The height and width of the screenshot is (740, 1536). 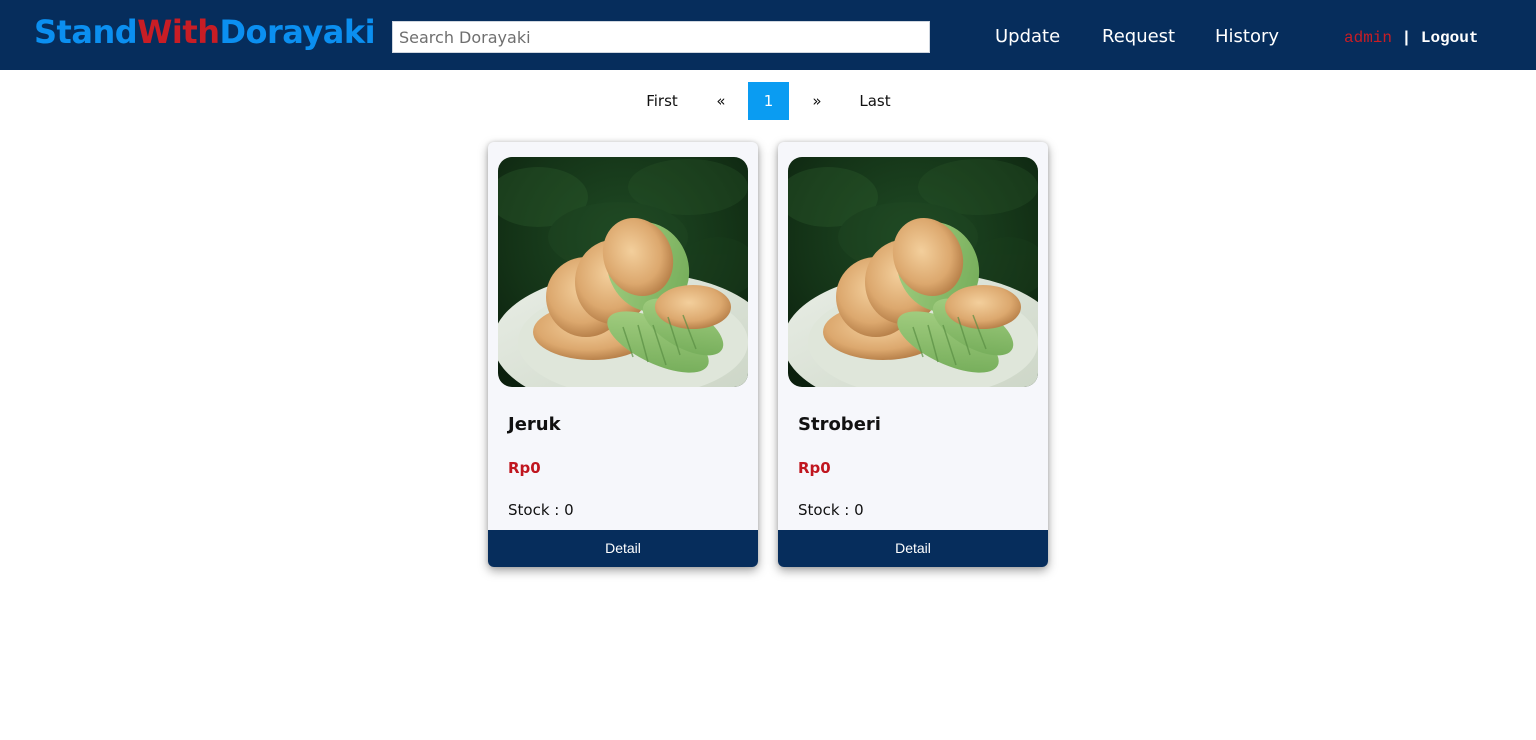 I want to click on logo-part-stand: Stand, so click(x=86, y=32).